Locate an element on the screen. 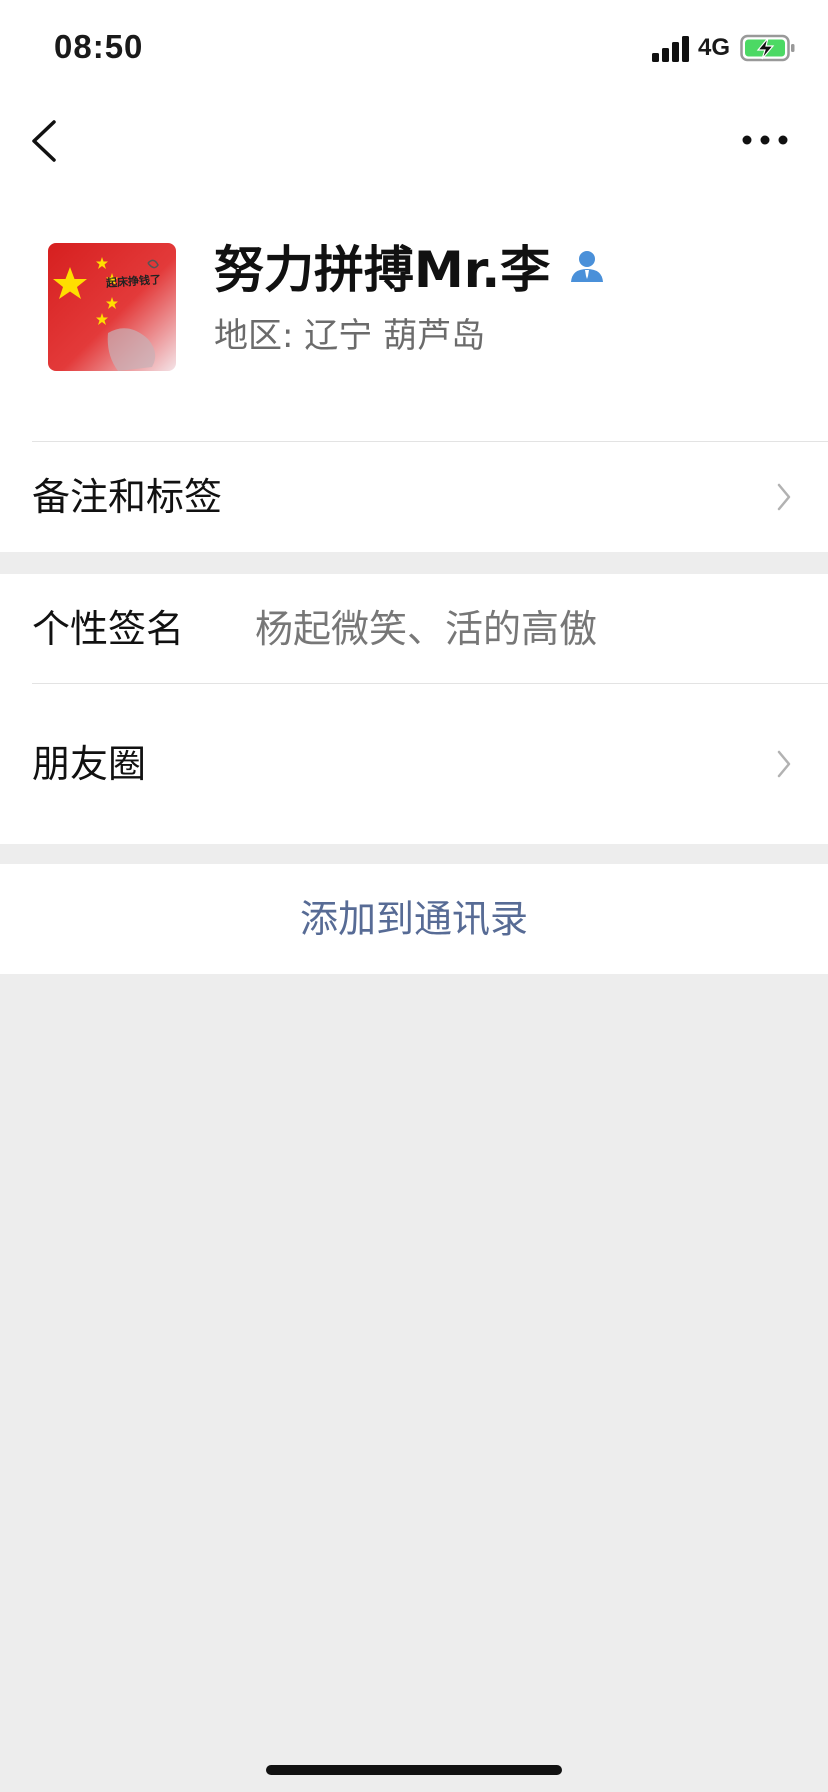  signature-label: 个性签名 is located at coordinates (108, 629).